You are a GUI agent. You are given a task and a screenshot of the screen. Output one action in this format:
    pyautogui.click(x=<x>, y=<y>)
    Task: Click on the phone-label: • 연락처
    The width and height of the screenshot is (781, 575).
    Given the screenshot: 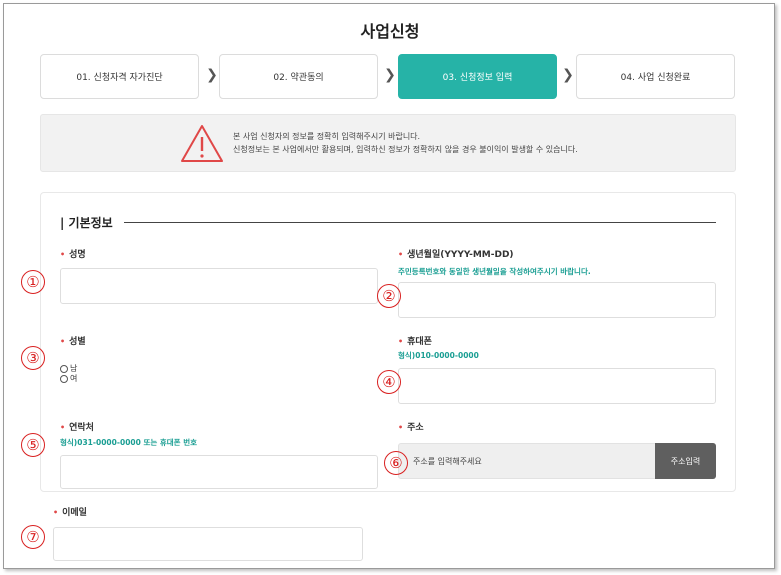 What is the action you would take?
    pyautogui.click(x=77, y=428)
    